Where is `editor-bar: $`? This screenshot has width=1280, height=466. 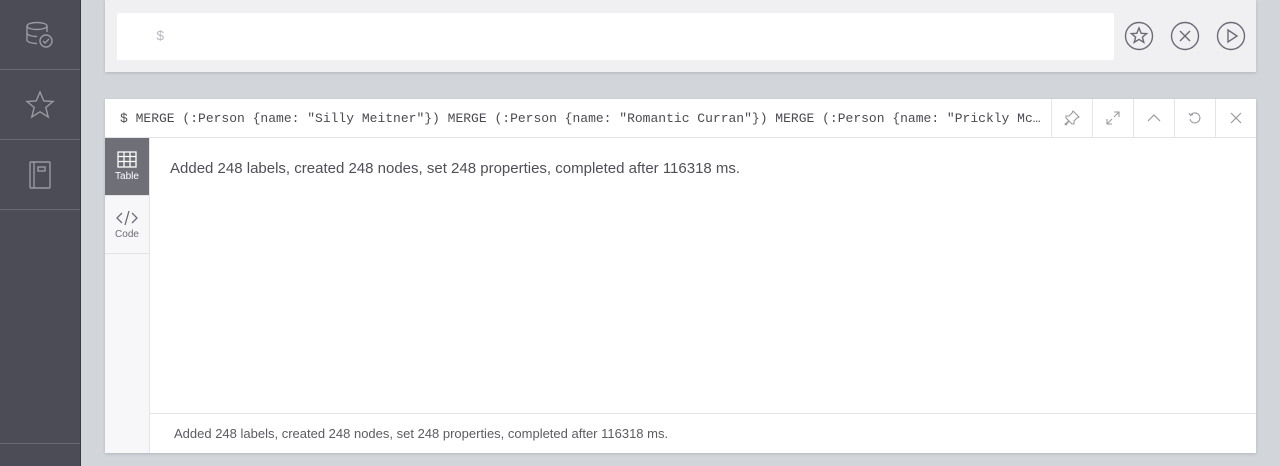
editor-bar: $ is located at coordinates (680, 36).